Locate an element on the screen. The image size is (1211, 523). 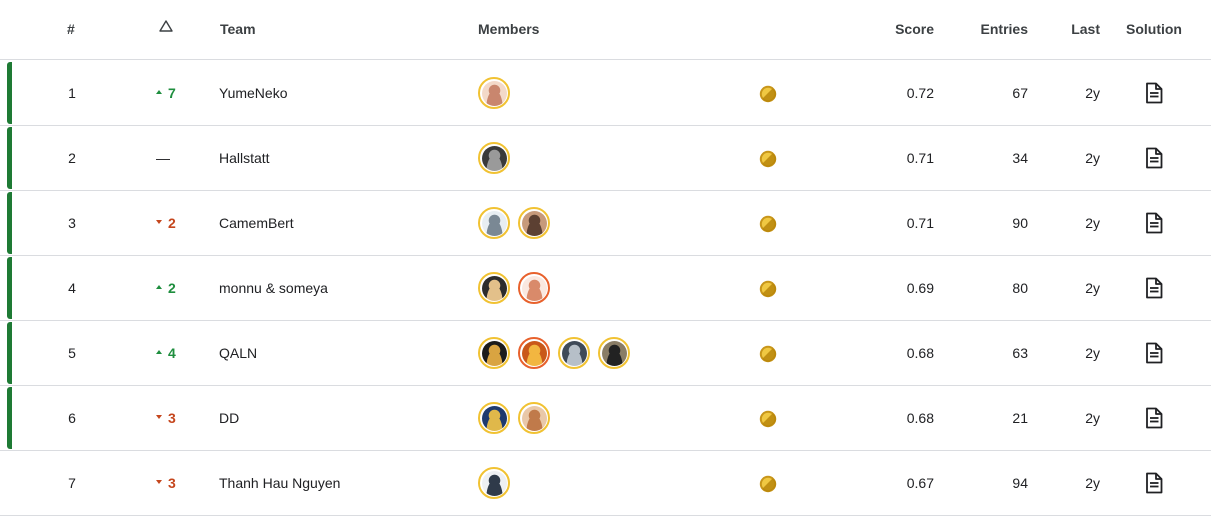
score-cell: 0.67 is located at coordinates (920, 483).